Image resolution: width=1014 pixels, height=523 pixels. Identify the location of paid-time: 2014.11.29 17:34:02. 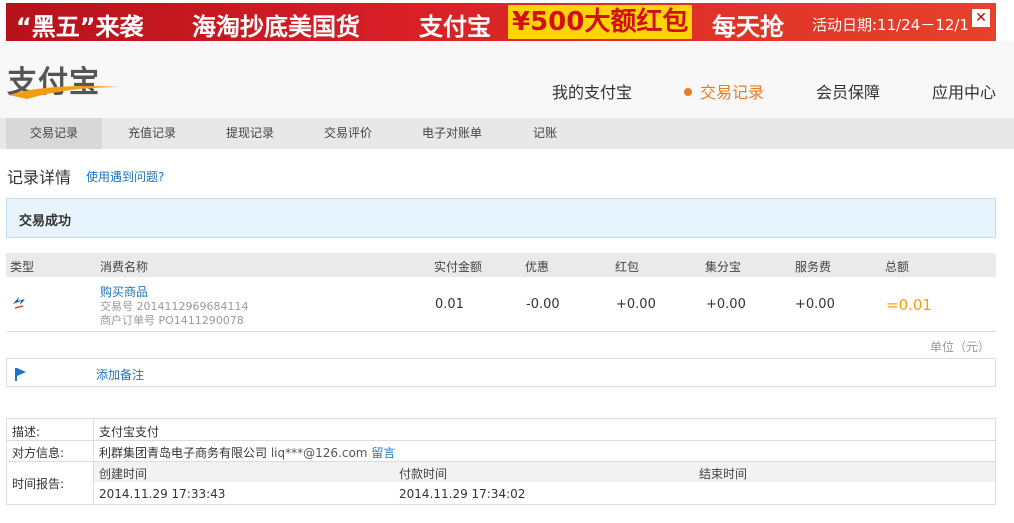
(462, 494).